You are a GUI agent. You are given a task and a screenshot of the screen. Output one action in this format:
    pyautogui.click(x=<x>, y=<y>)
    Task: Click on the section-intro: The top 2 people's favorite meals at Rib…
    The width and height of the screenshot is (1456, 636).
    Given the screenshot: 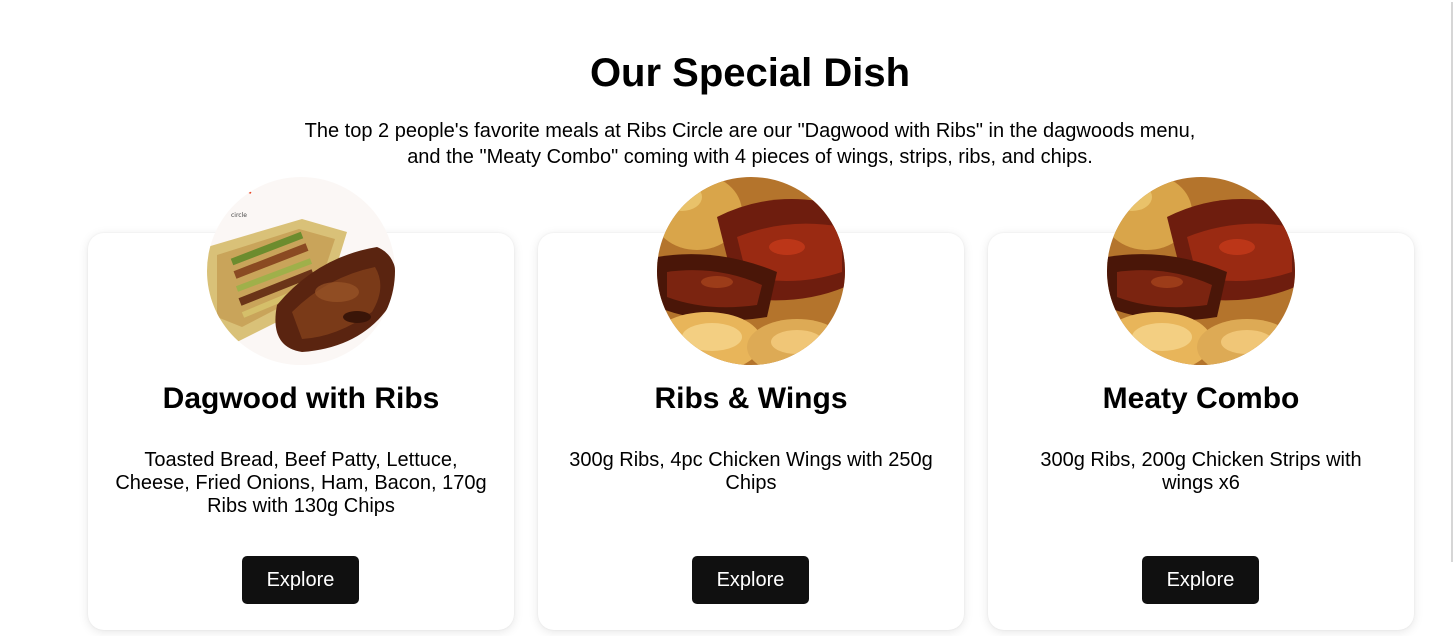 What is the action you would take?
    pyautogui.click(x=750, y=144)
    